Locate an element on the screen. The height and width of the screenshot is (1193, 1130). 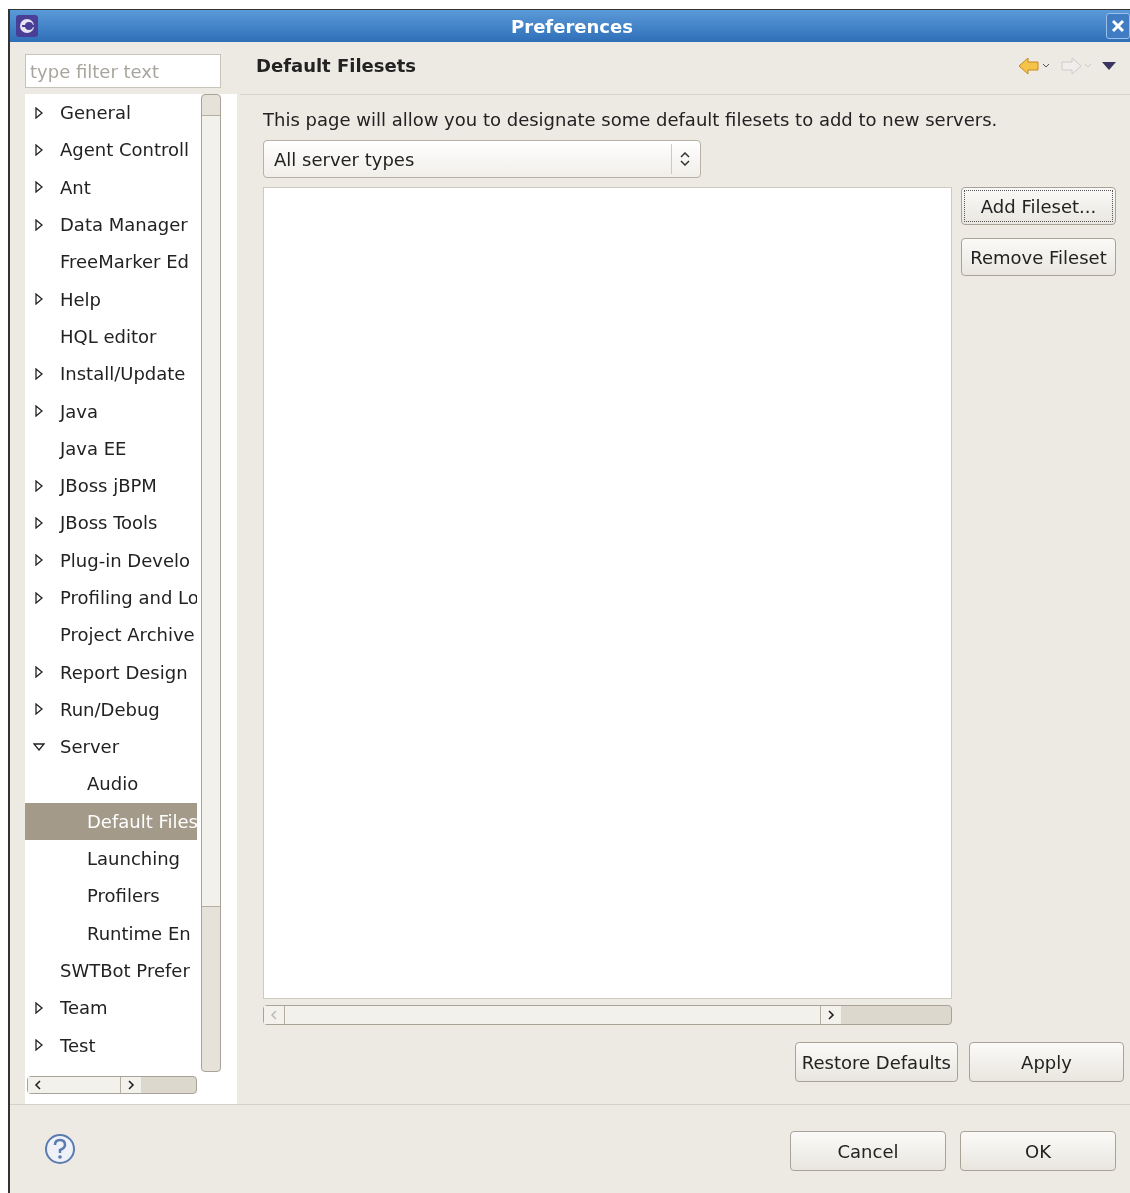
close-icon is located at coordinates (1118, 26).